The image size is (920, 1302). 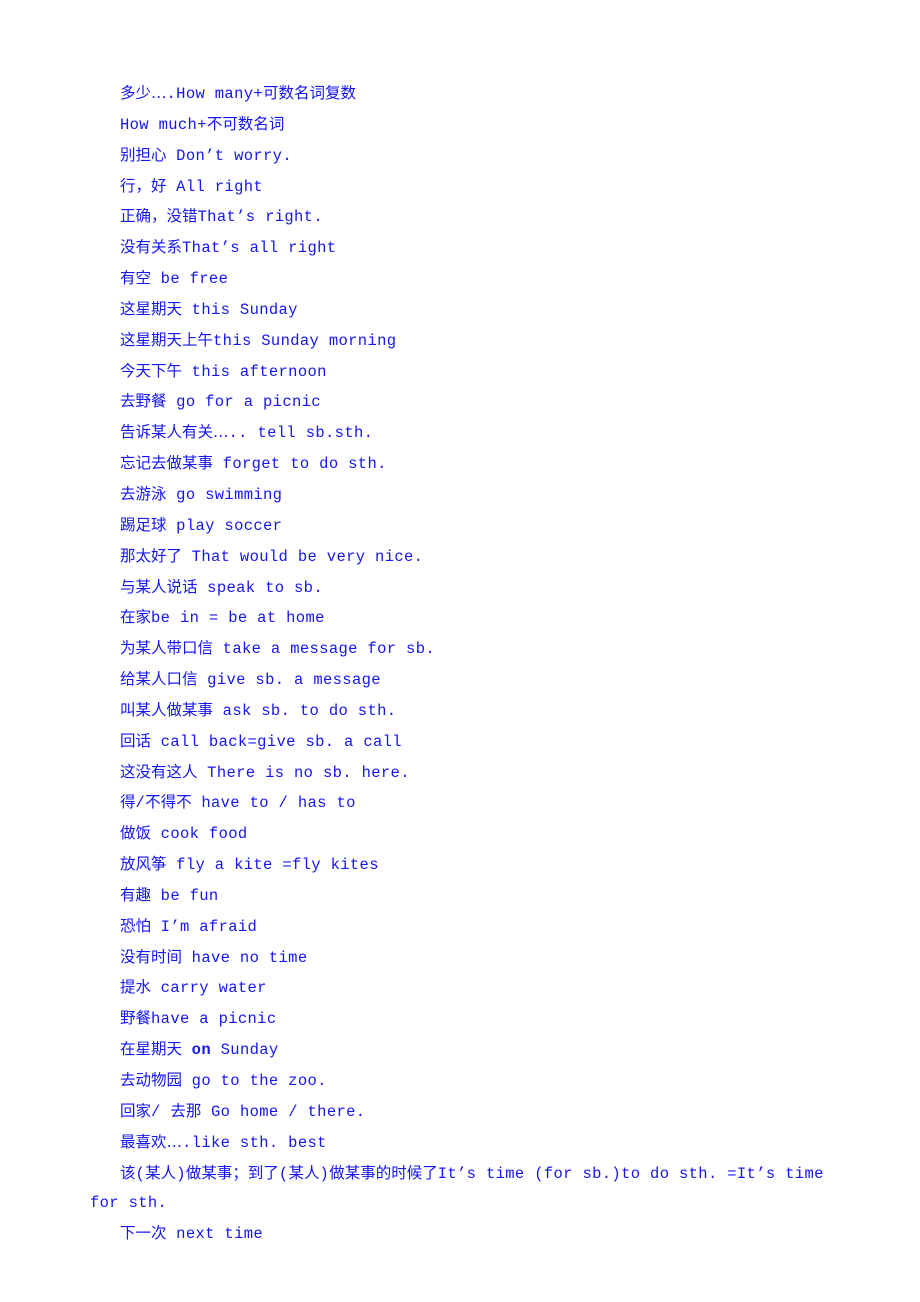 I want to click on cjk-text: 可数名词复数, so click(x=310, y=93).